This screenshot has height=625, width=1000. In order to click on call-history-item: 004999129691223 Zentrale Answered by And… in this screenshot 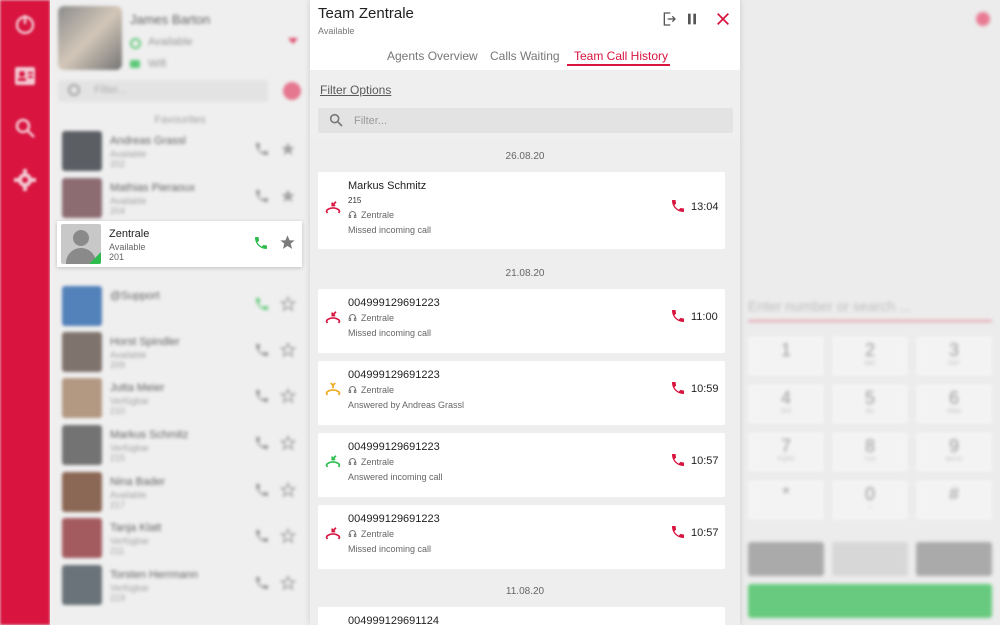, I will do `click(521, 393)`.